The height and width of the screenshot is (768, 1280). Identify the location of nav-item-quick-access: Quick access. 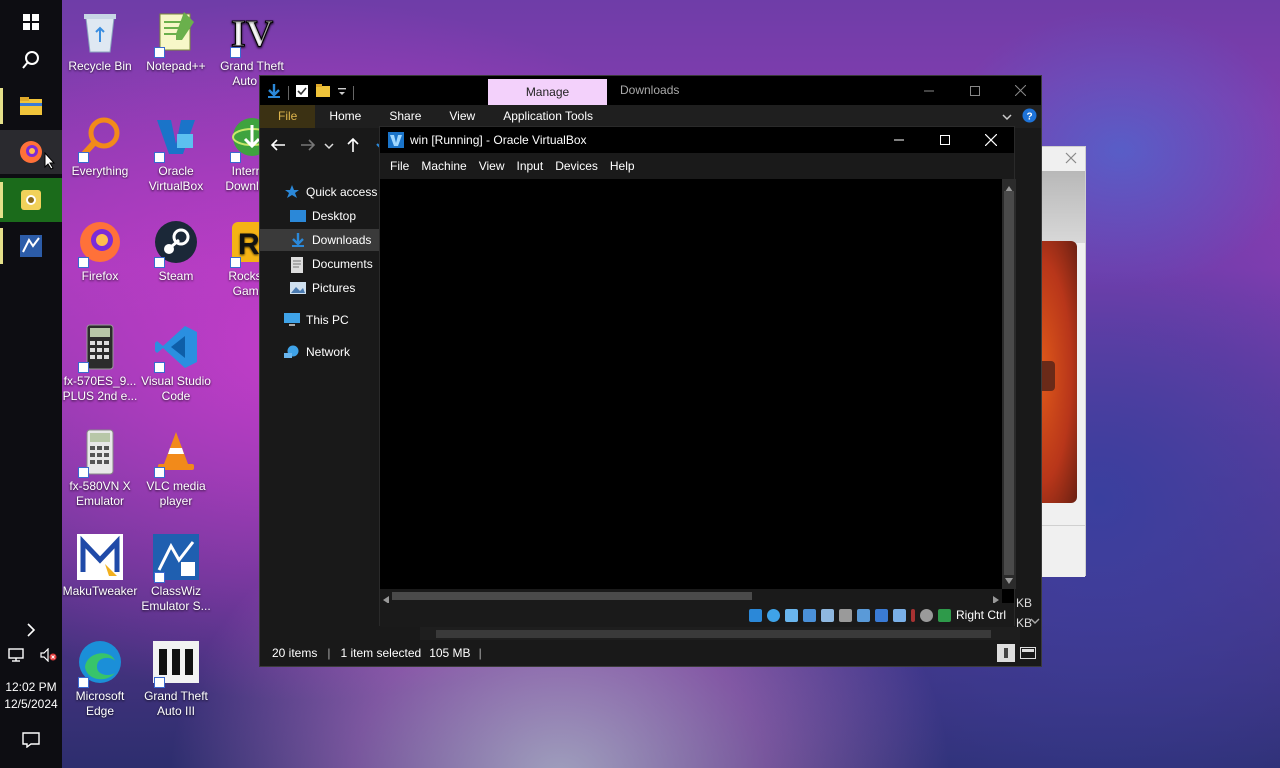
(320, 192).